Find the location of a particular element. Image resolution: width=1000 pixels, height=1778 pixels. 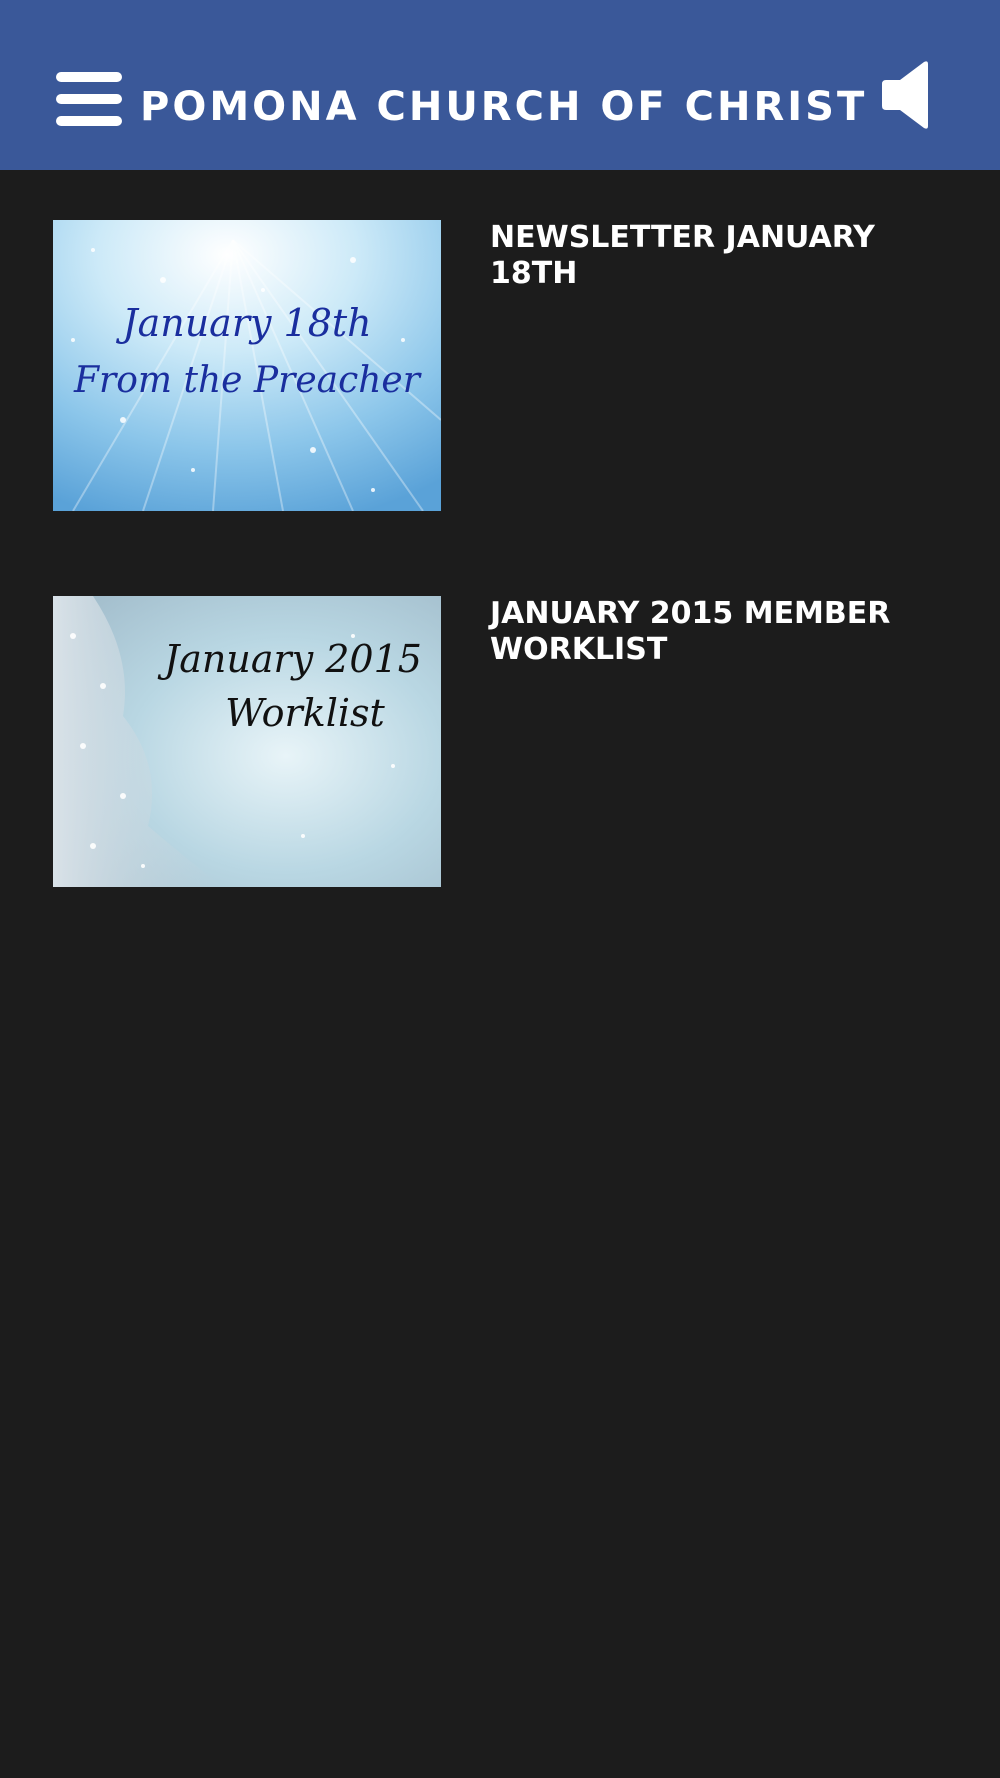

thumbnail-image: January 2015 Worklist is located at coordinates (247, 741).